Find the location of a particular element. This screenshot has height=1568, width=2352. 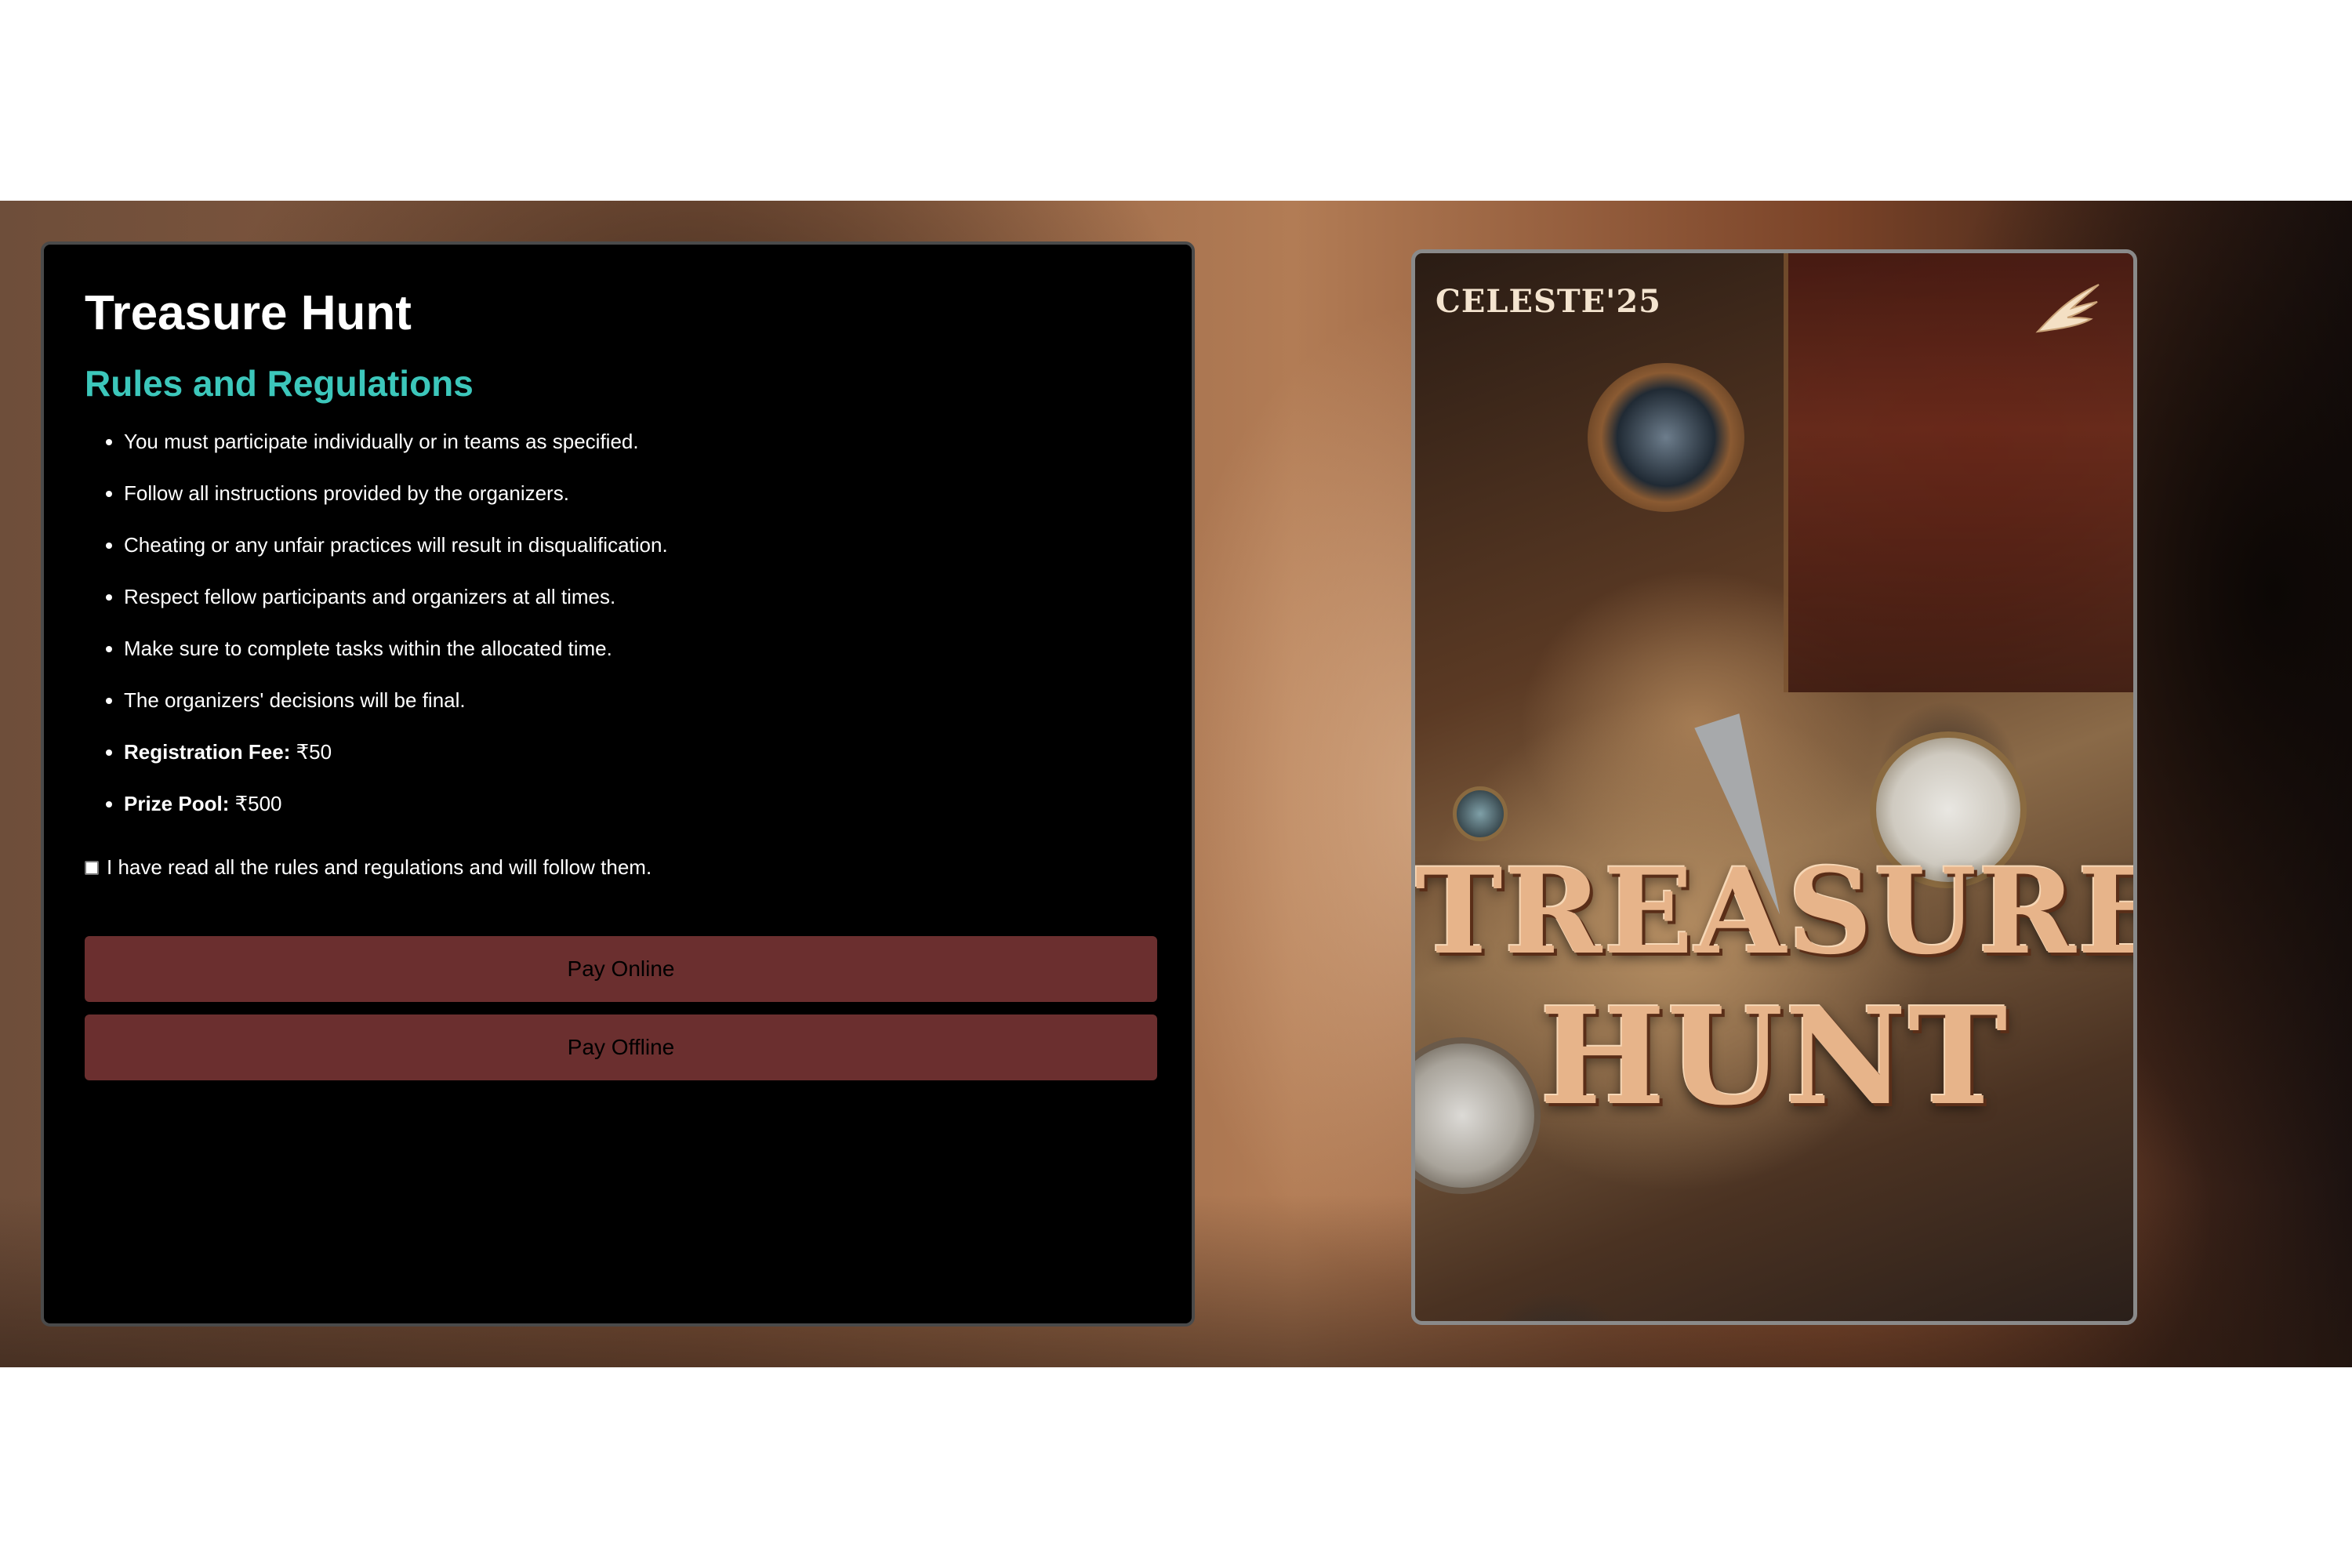

event-title: Treasure Hunt is located at coordinates (249, 313).